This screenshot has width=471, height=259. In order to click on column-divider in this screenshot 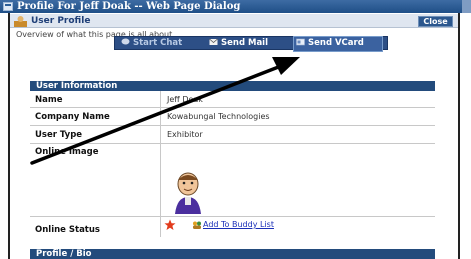, I will do `click(160, 164)`.